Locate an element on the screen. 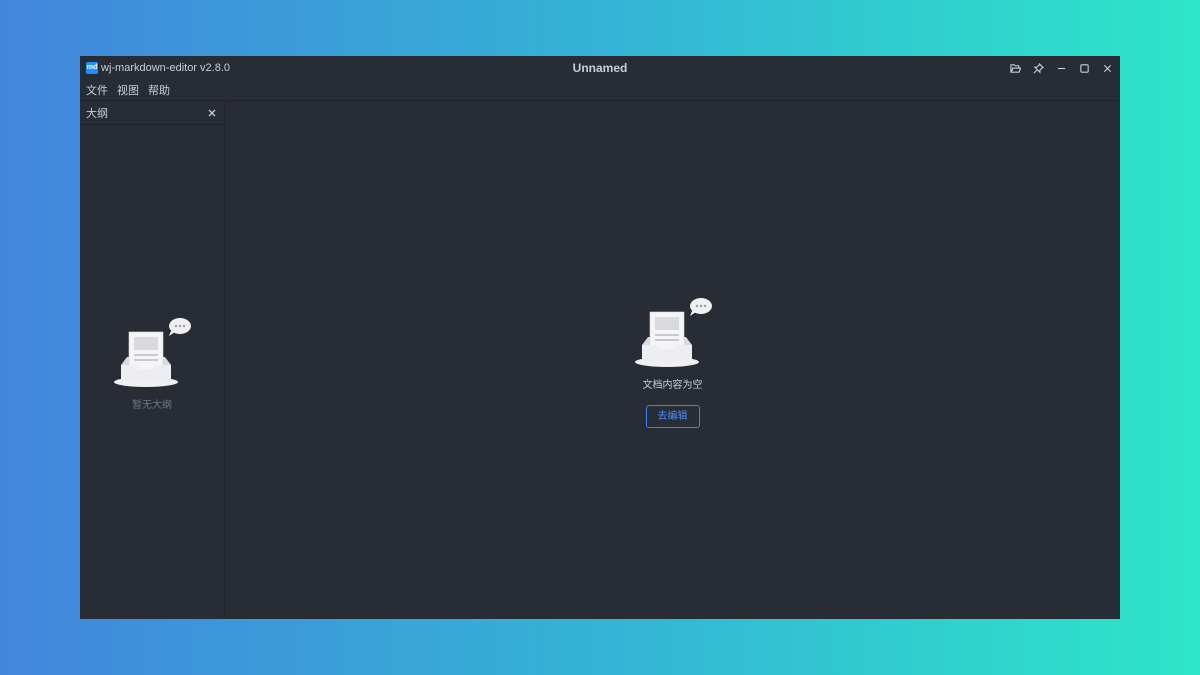  go-edit-button: 去编辑 is located at coordinates (672, 416).